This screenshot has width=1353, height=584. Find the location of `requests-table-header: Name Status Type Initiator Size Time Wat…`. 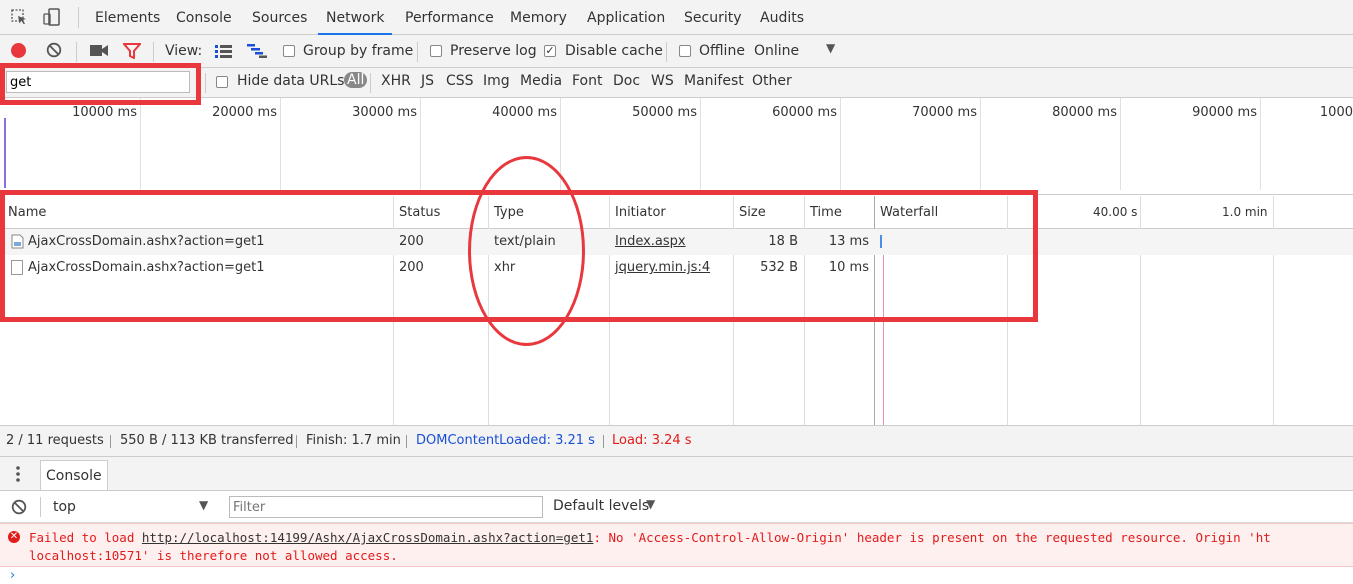

requests-table-header: Name Status Type Initiator Size Time Wat… is located at coordinates (676, 212).